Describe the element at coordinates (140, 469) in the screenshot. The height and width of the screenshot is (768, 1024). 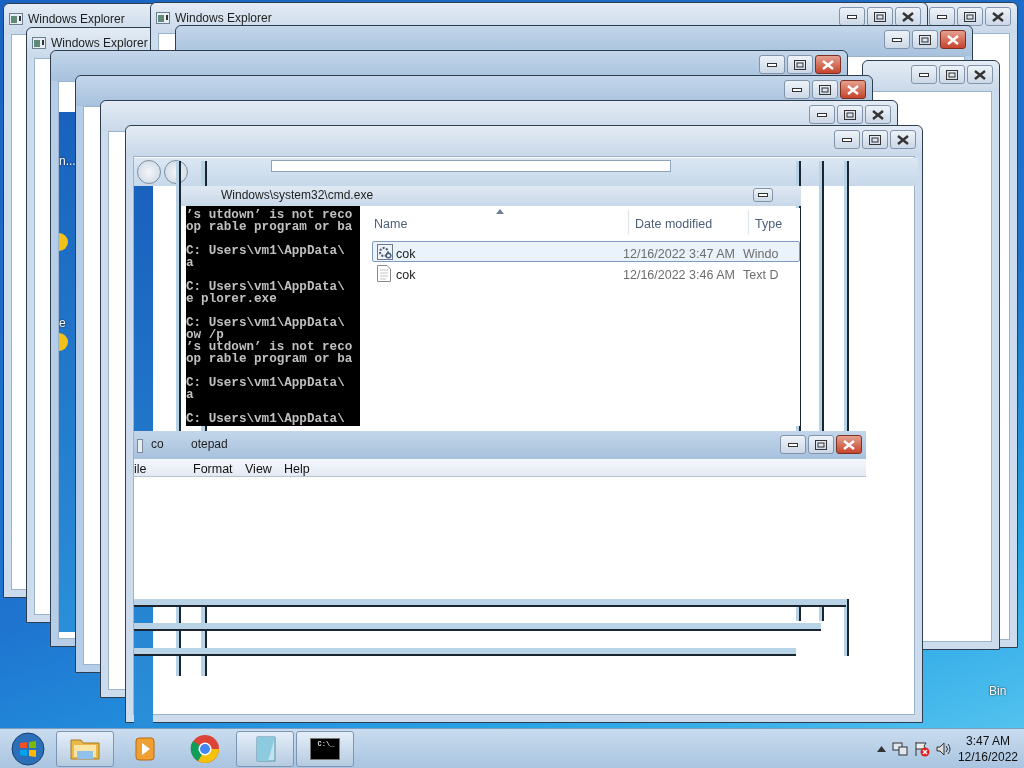
I see `menu-item: ile` at that location.